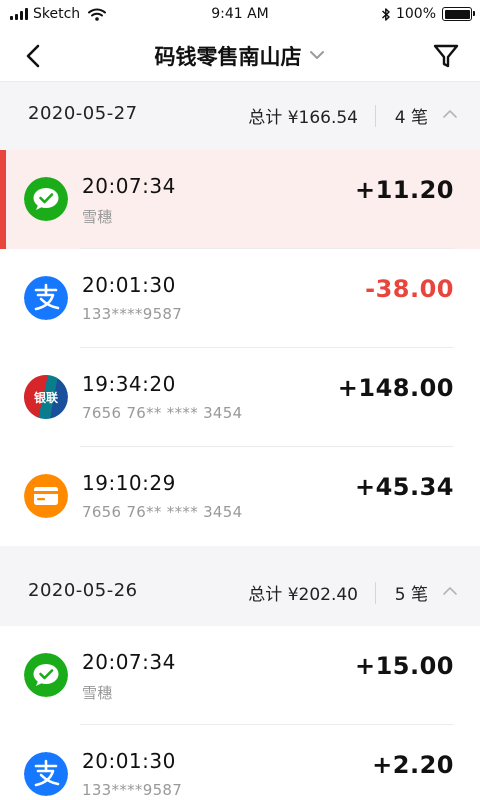 This screenshot has height=800, width=480. What do you see at coordinates (316, 55) in the screenshot?
I see `chevron-down-icon` at bounding box center [316, 55].